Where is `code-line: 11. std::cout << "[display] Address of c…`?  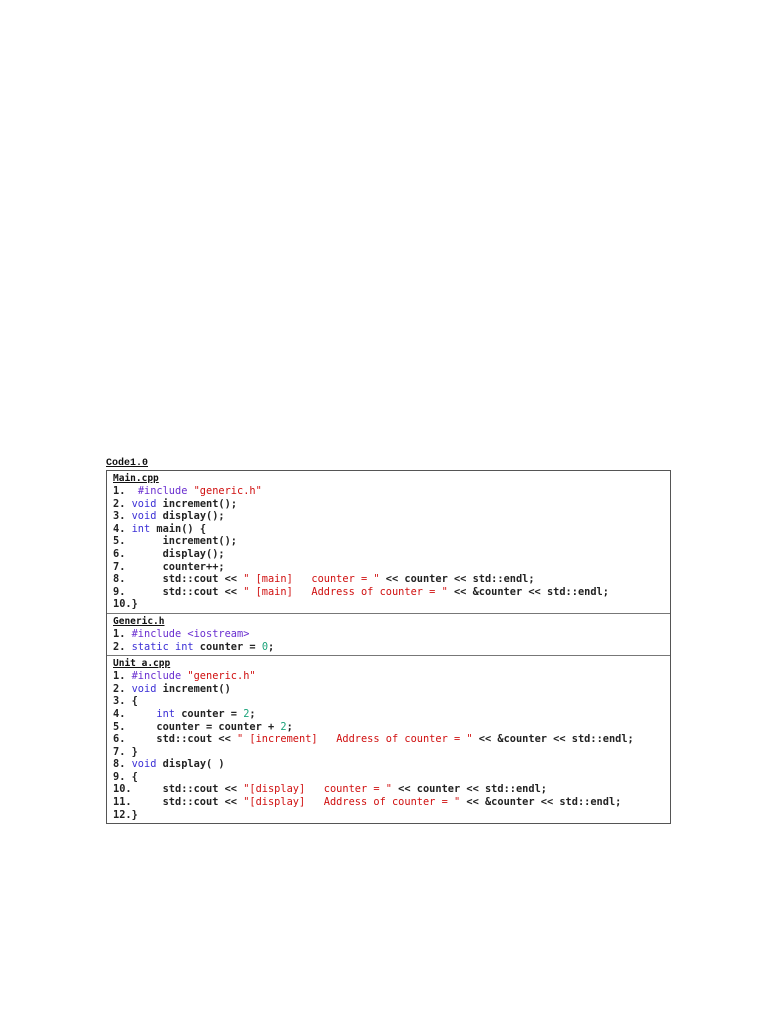
code-line: 11. std::cout << "[display] Address of c… is located at coordinates (391, 802).